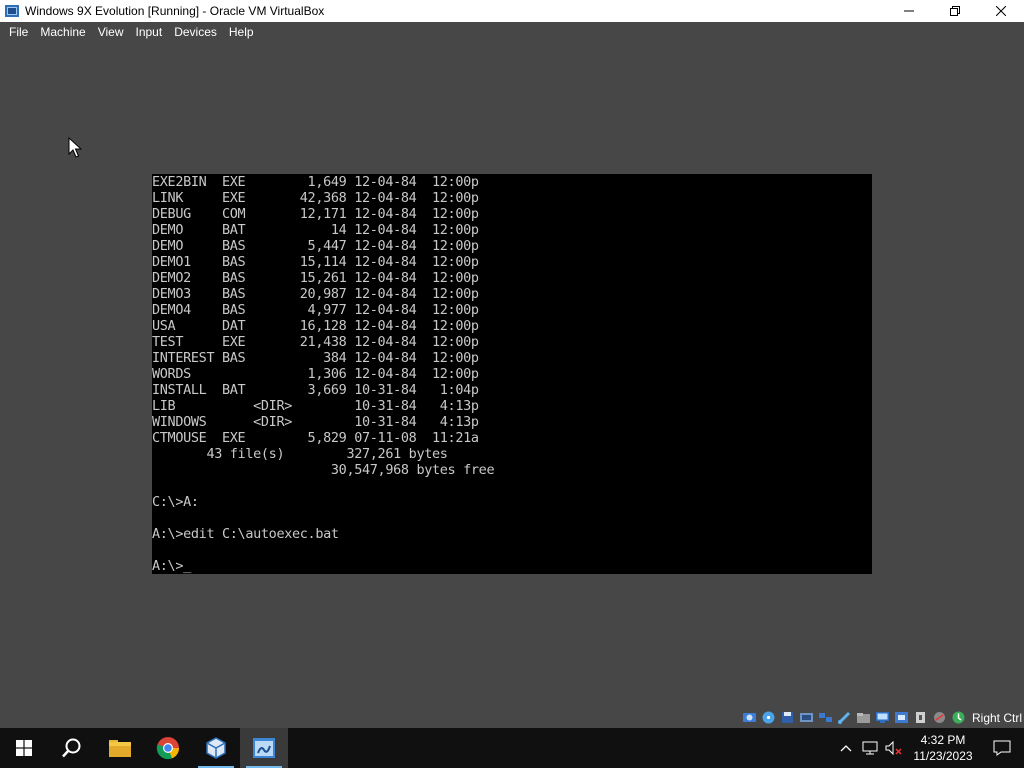 The width and height of the screenshot is (1024, 768). Describe the element at coordinates (943, 748) in the screenshot. I see `taskbar-clock: 4:32 PM 11/23/2023` at that location.